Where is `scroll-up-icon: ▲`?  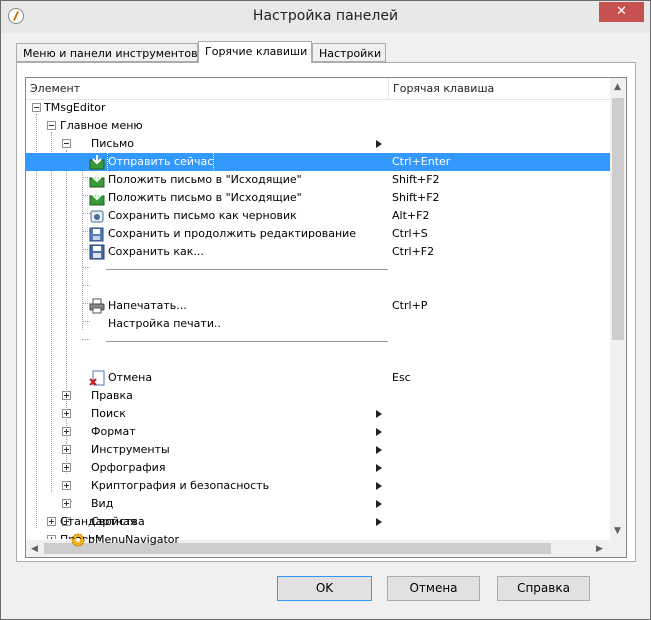 scroll-up-icon: ▲ is located at coordinates (617, 87).